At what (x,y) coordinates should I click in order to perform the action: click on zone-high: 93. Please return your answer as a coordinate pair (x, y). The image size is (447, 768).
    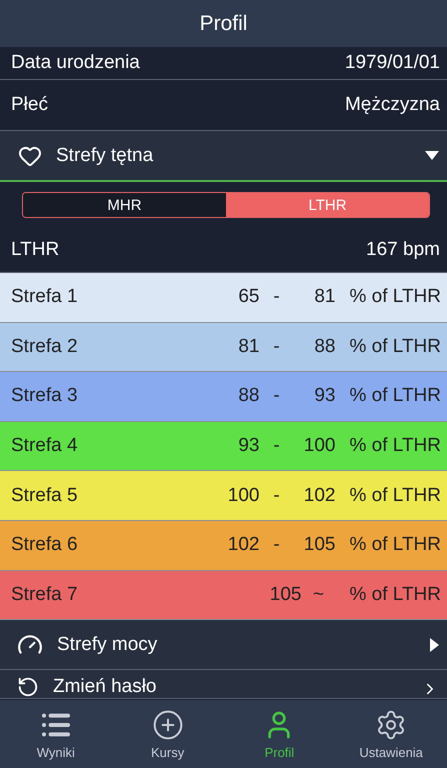
    Looking at the image, I should click on (324, 396).